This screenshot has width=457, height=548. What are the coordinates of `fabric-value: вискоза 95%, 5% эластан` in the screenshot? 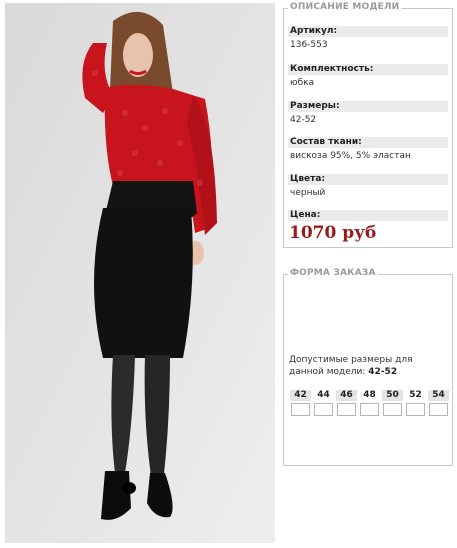 It's located at (350, 156).